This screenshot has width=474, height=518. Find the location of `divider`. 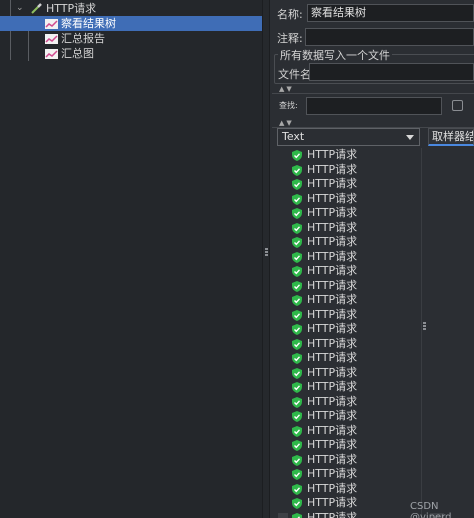

divider is located at coordinates (373, 93).